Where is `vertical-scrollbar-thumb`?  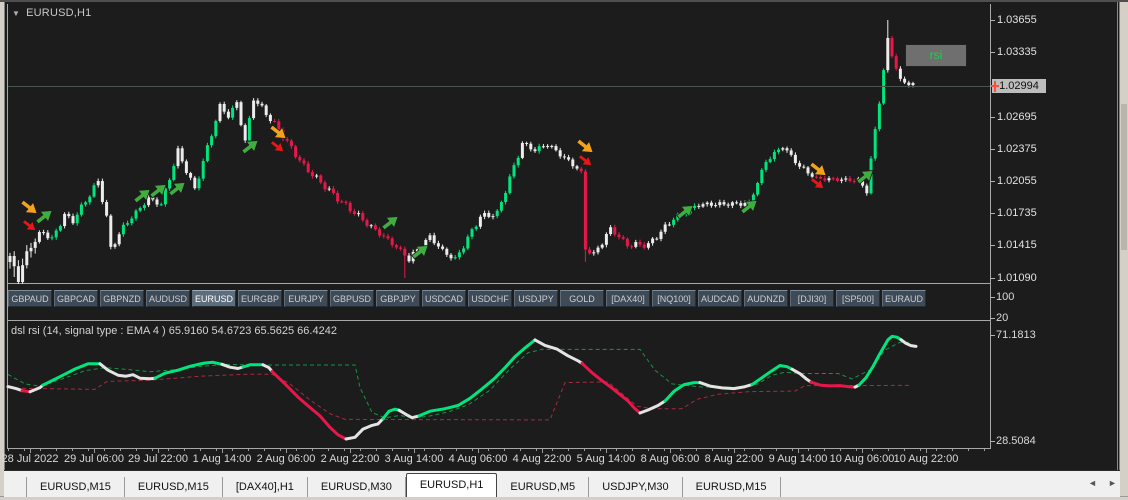
vertical-scrollbar-thumb is located at coordinates (1124, 177).